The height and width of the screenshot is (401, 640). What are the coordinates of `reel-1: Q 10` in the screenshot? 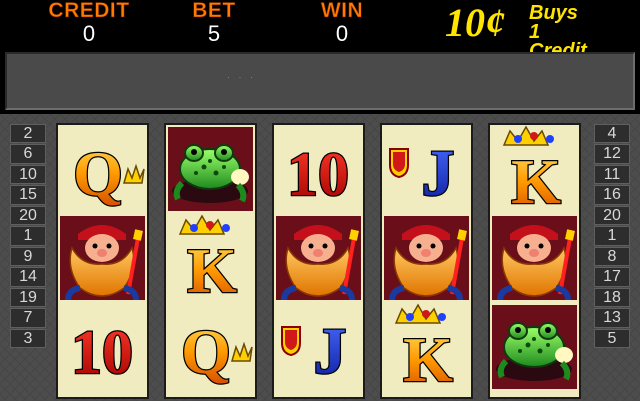 It's located at (102, 261).